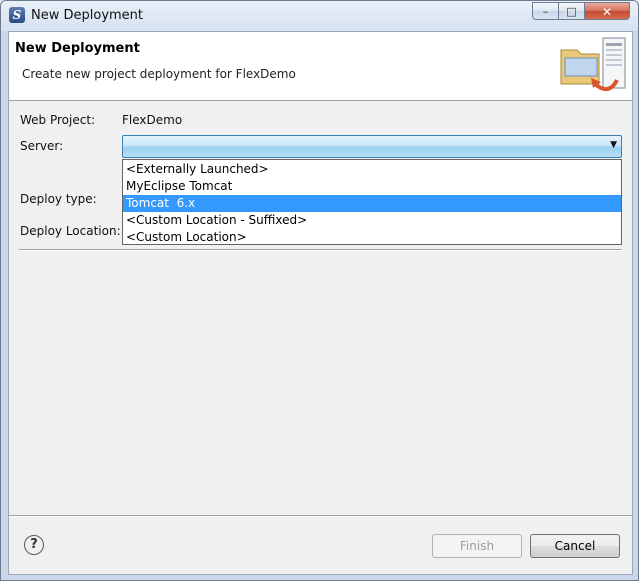 This screenshot has height=581, width=639. I want to click on dropdown-item-custom-location-suffixed: <Custom Location - Suffixed>, so click(372, 220).